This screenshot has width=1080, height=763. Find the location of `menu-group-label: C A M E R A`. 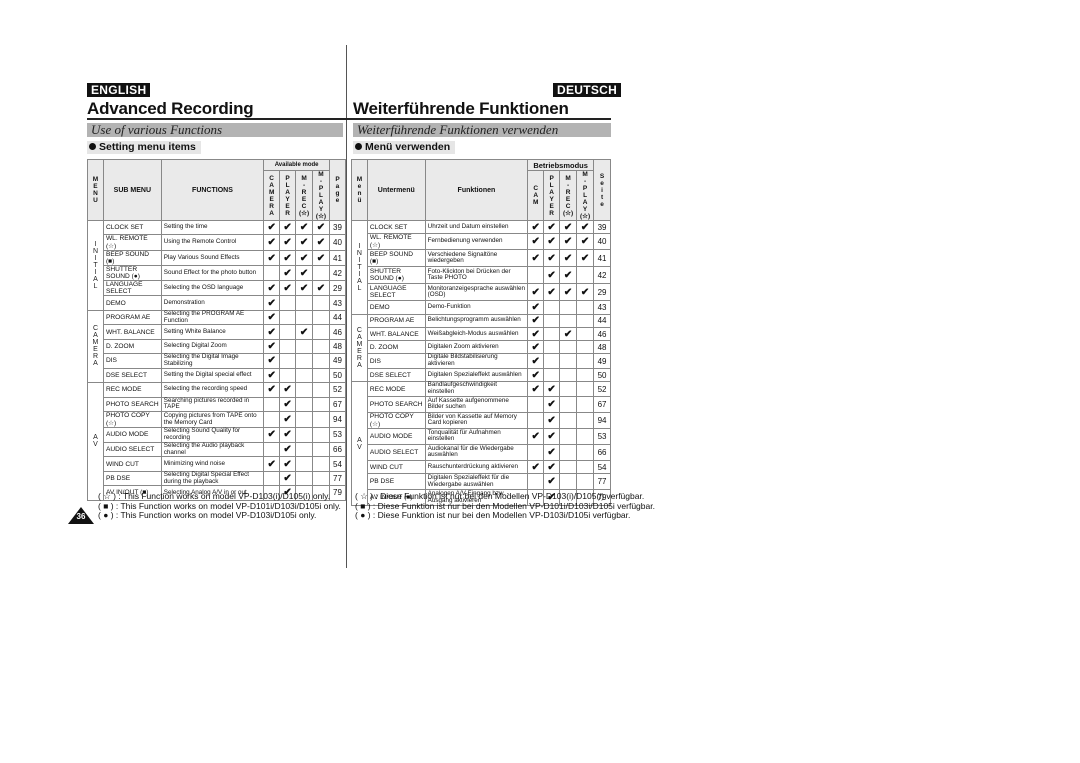

menu-group-label: C A M E R A is located at coordinates (359, 348).